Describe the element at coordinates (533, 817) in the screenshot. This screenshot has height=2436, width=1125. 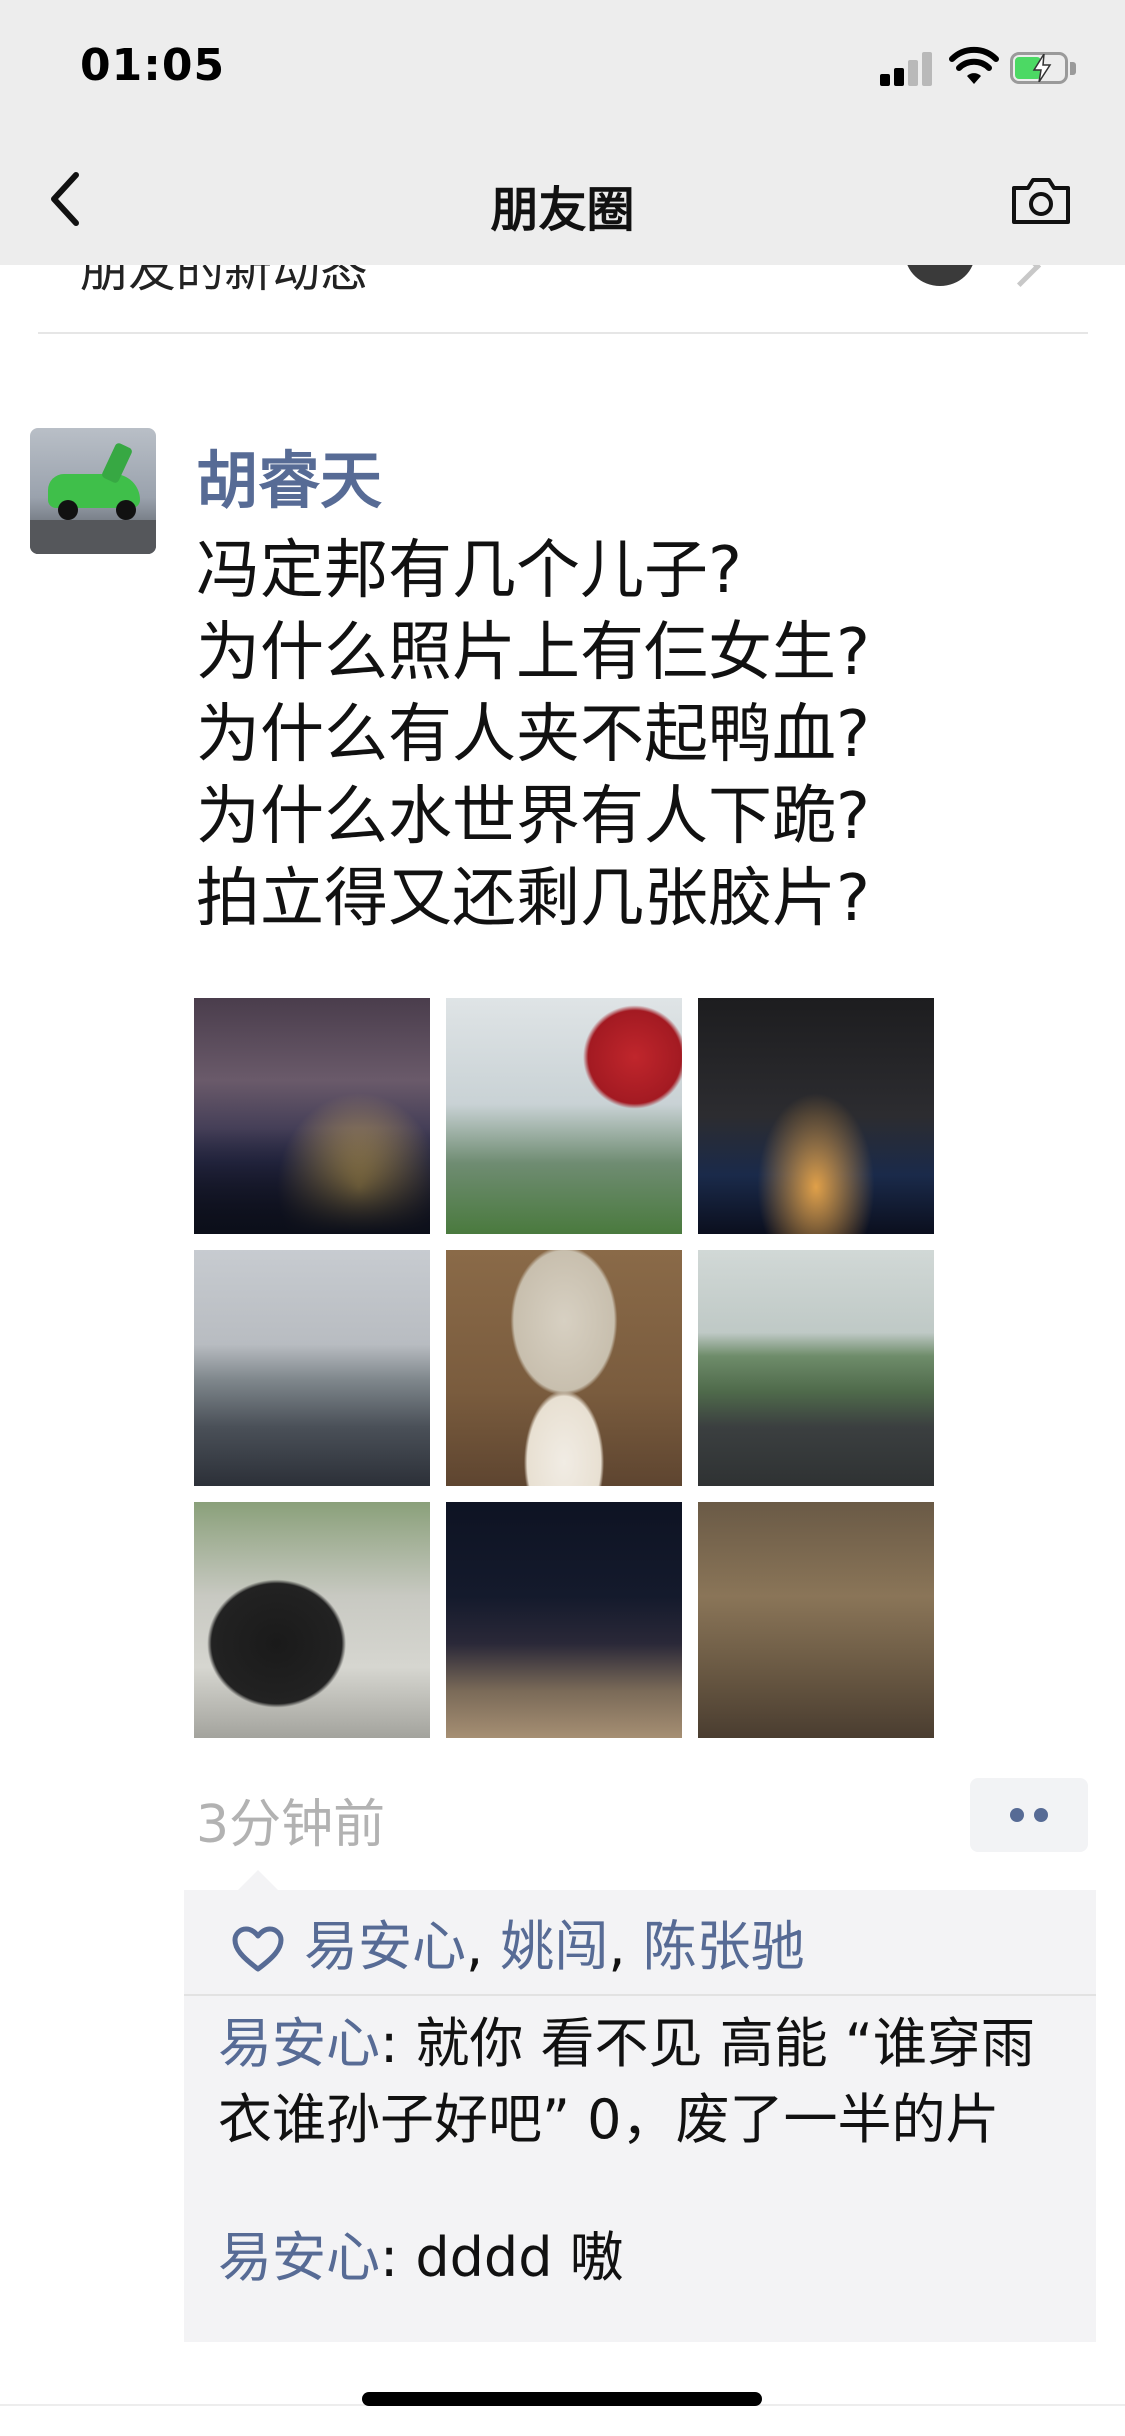
I see `post-text-line: 为什么水世界有人下跪?` at that location.